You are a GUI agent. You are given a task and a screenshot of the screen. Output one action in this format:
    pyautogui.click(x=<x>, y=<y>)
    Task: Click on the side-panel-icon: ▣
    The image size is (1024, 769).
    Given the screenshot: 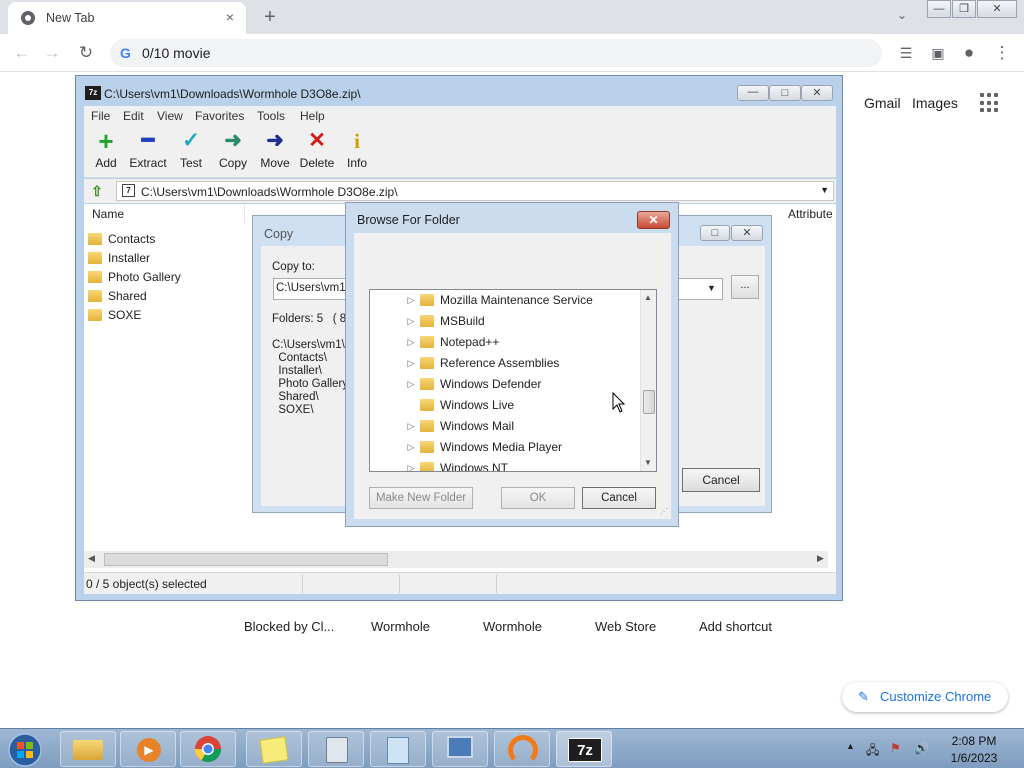 What is the action you would take?
    pyautogui.click(x=938, y=53)
    